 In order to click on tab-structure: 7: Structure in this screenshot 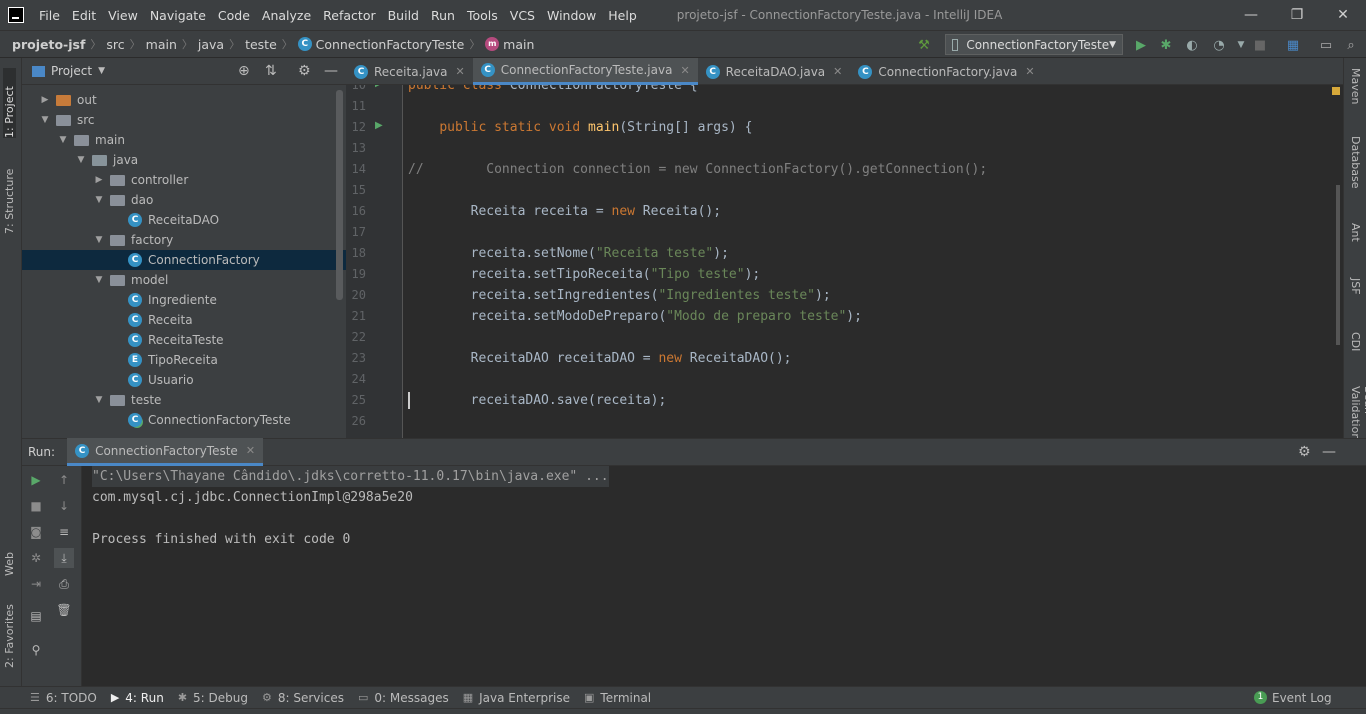, I will do `click(9, 196)`.